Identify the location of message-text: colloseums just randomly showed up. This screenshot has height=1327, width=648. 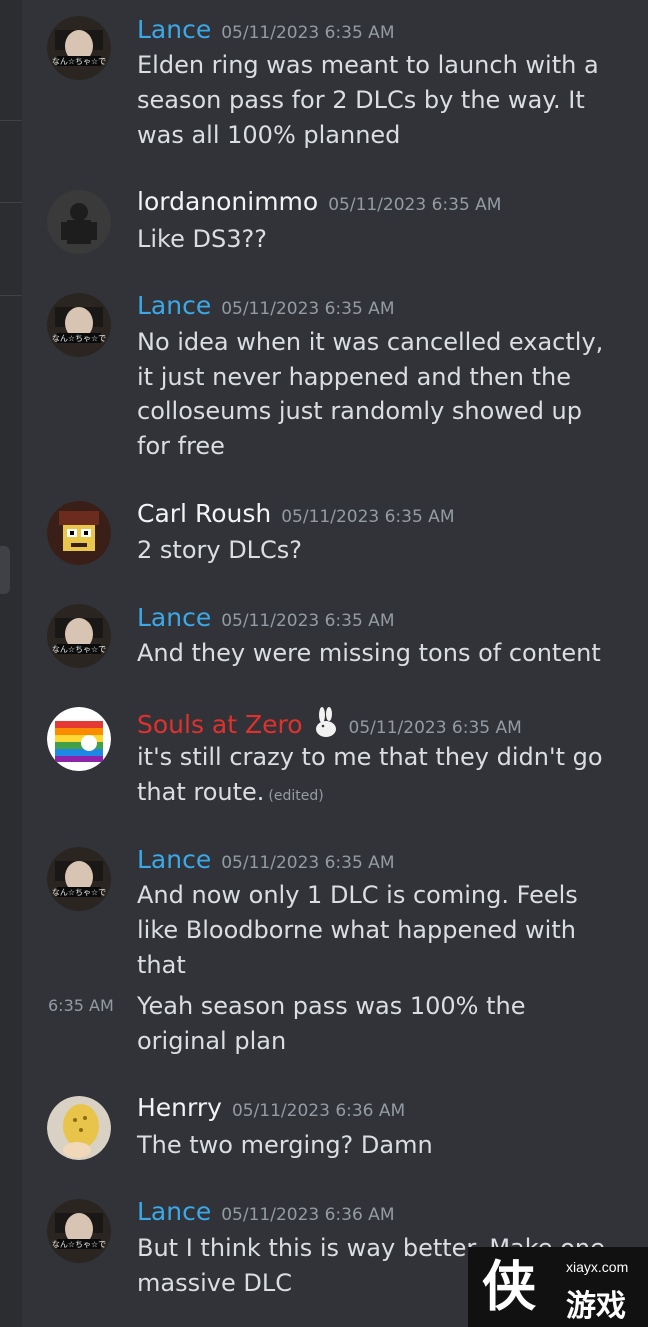
(359, 411).